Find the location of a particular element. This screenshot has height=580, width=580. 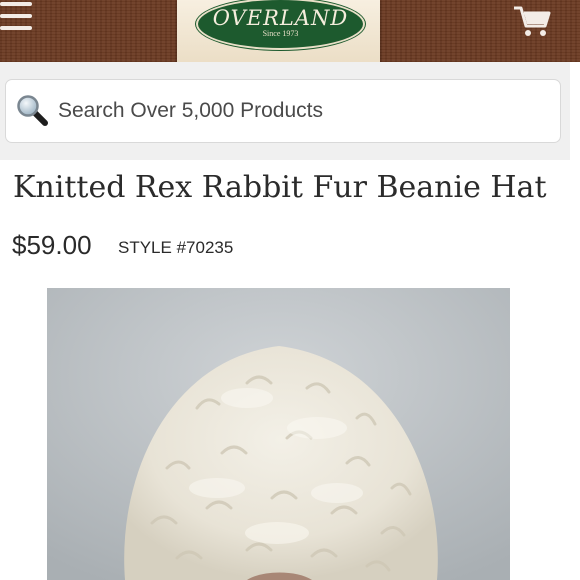

overland-logo: OVERLAND Since 1973 is located at coordinates (280, 25).